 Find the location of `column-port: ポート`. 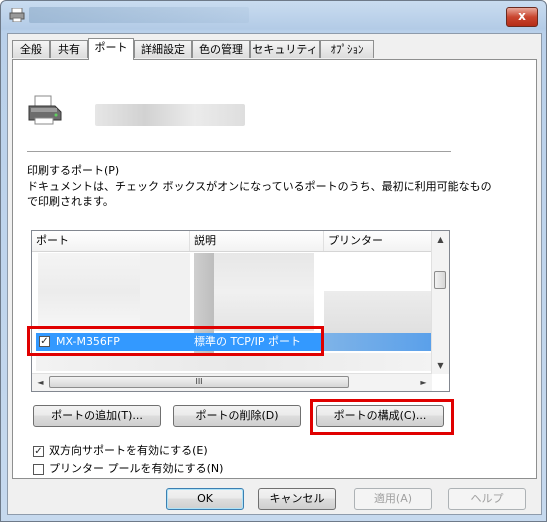

column-port: ポート is located at coordinates (111, 241).